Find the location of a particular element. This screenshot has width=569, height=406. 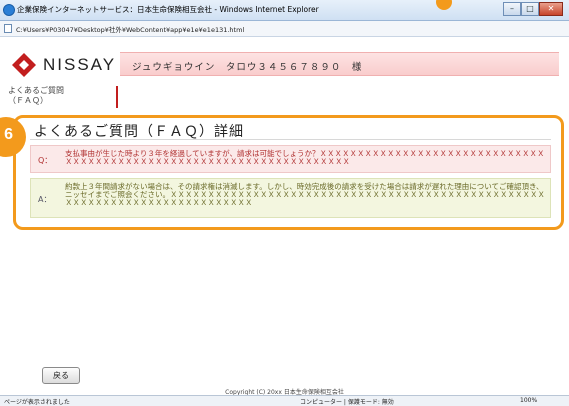

back-button: 戻る is located at coordinates (61, 375).